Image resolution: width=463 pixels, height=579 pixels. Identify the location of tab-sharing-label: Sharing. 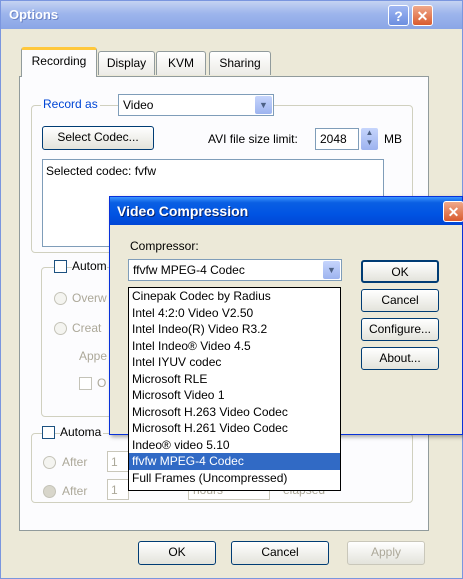
(240, 63).